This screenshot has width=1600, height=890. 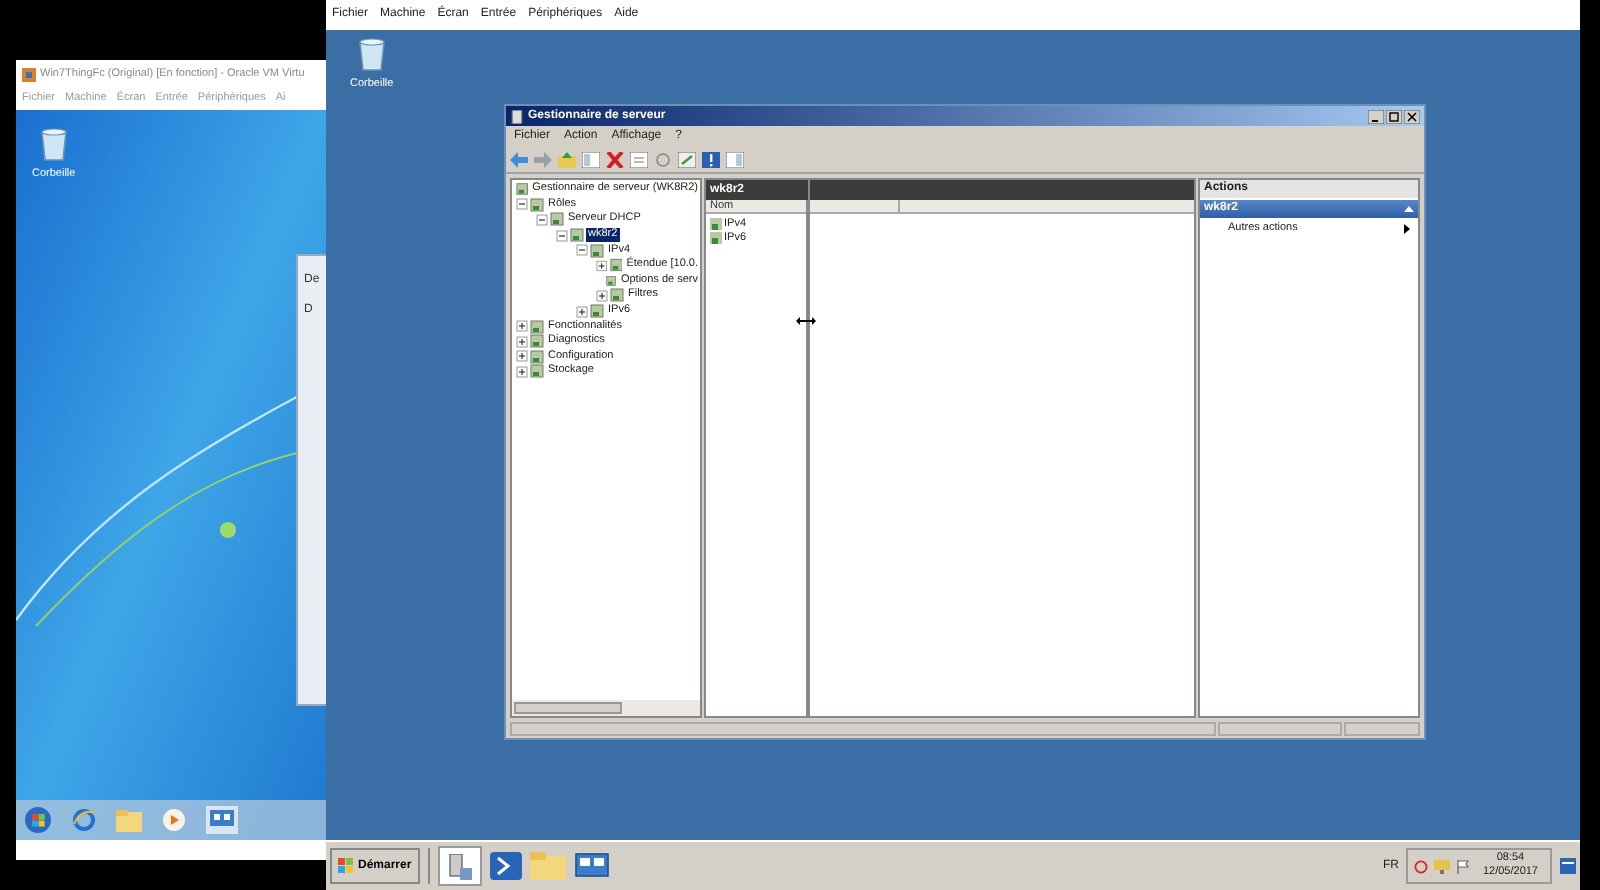 I want to click on action-pane-icon, so click(x=735, y=160).